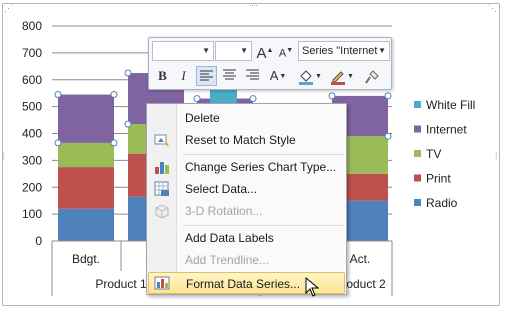 This screenshot has width=507, height=310. What do you see at coordinates (306, 77) in the screenshot?
I see `paint-bucket-icon` at bounding box center [306, 77].